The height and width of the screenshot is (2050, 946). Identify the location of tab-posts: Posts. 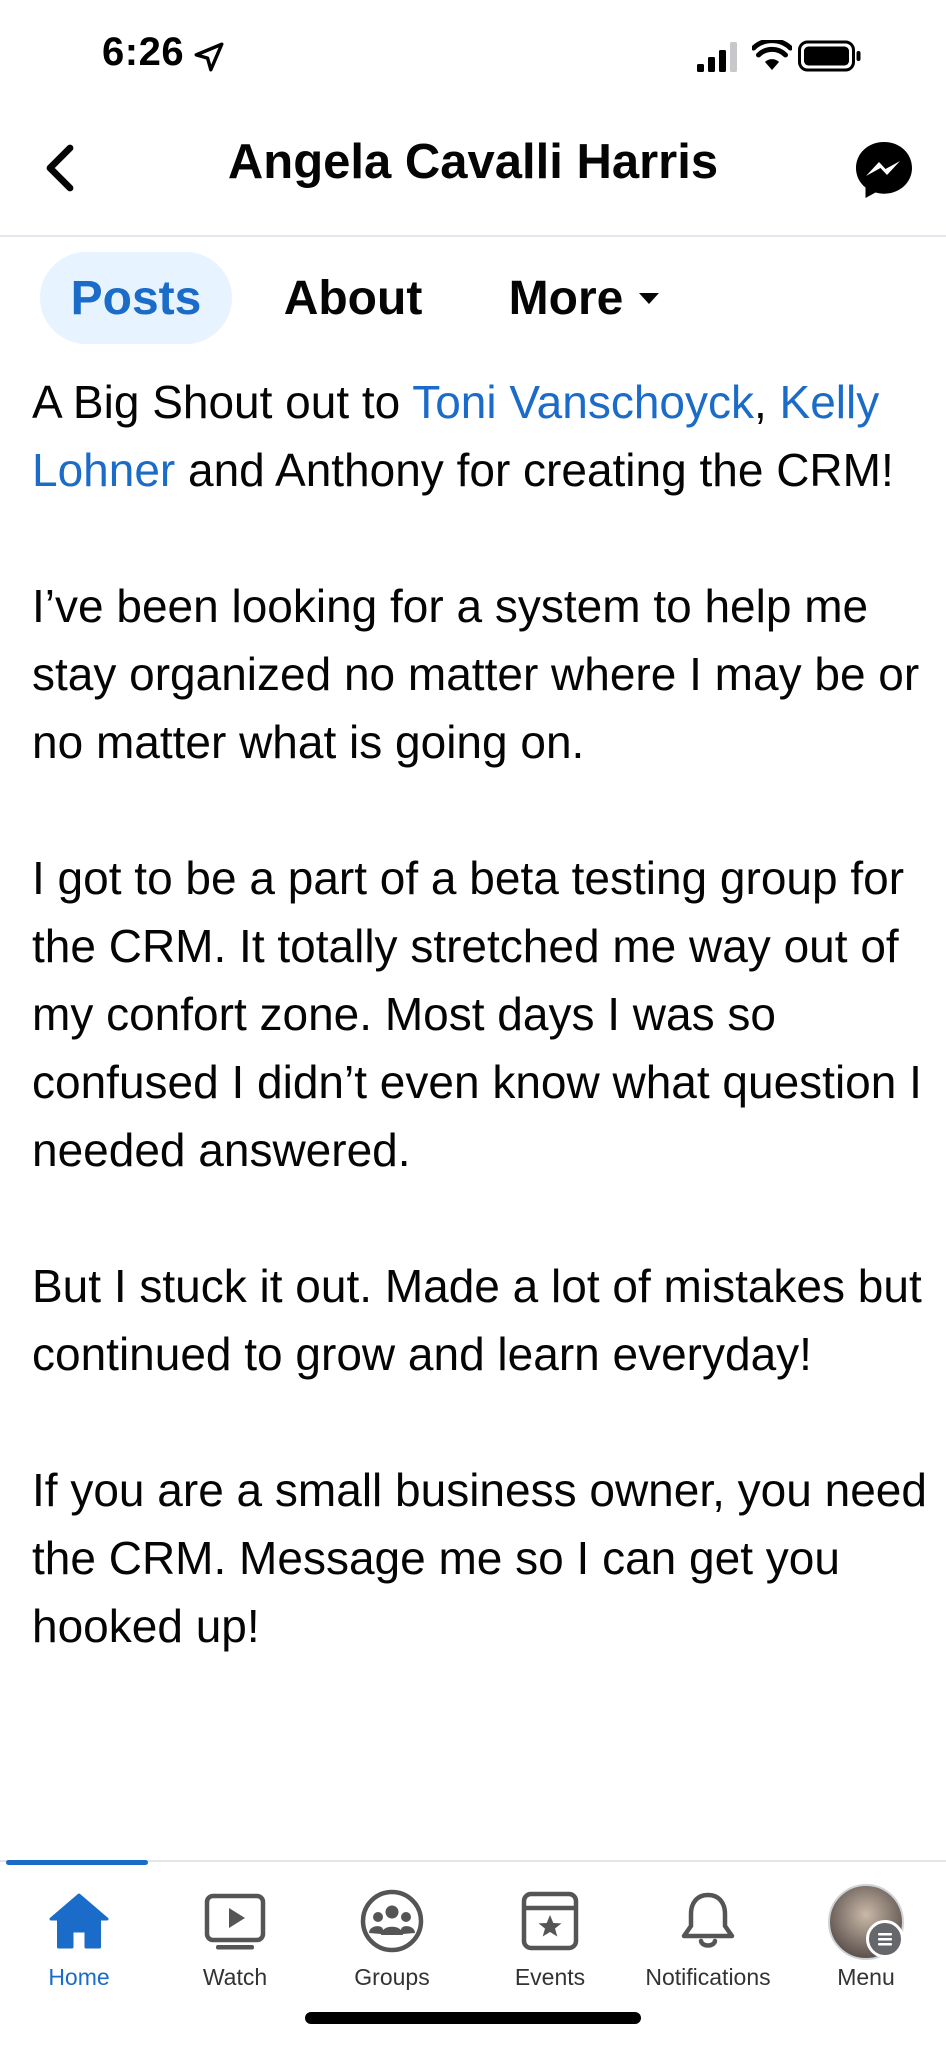
(136, 298).